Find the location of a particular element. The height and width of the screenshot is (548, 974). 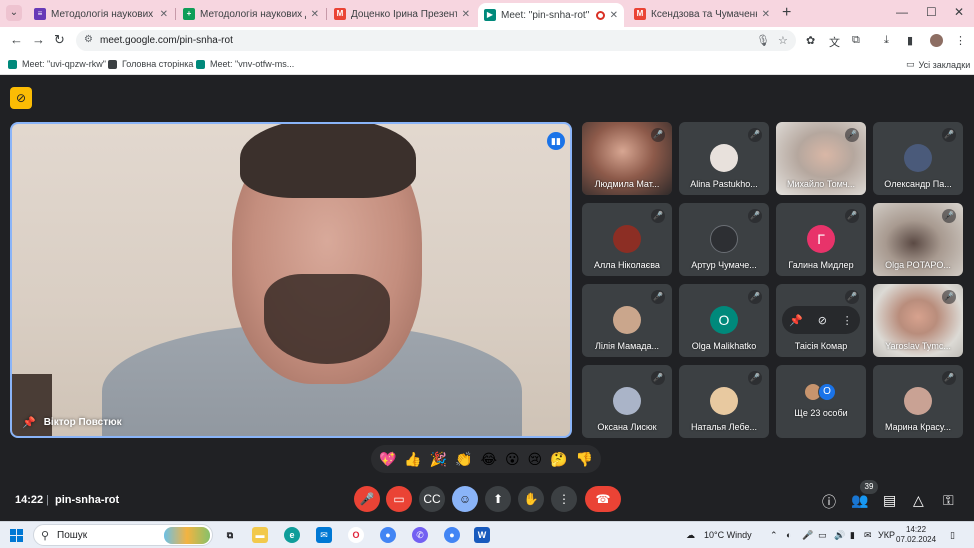

presenting-indicator-icon: ⊘ is located at coordinates (21, 98).